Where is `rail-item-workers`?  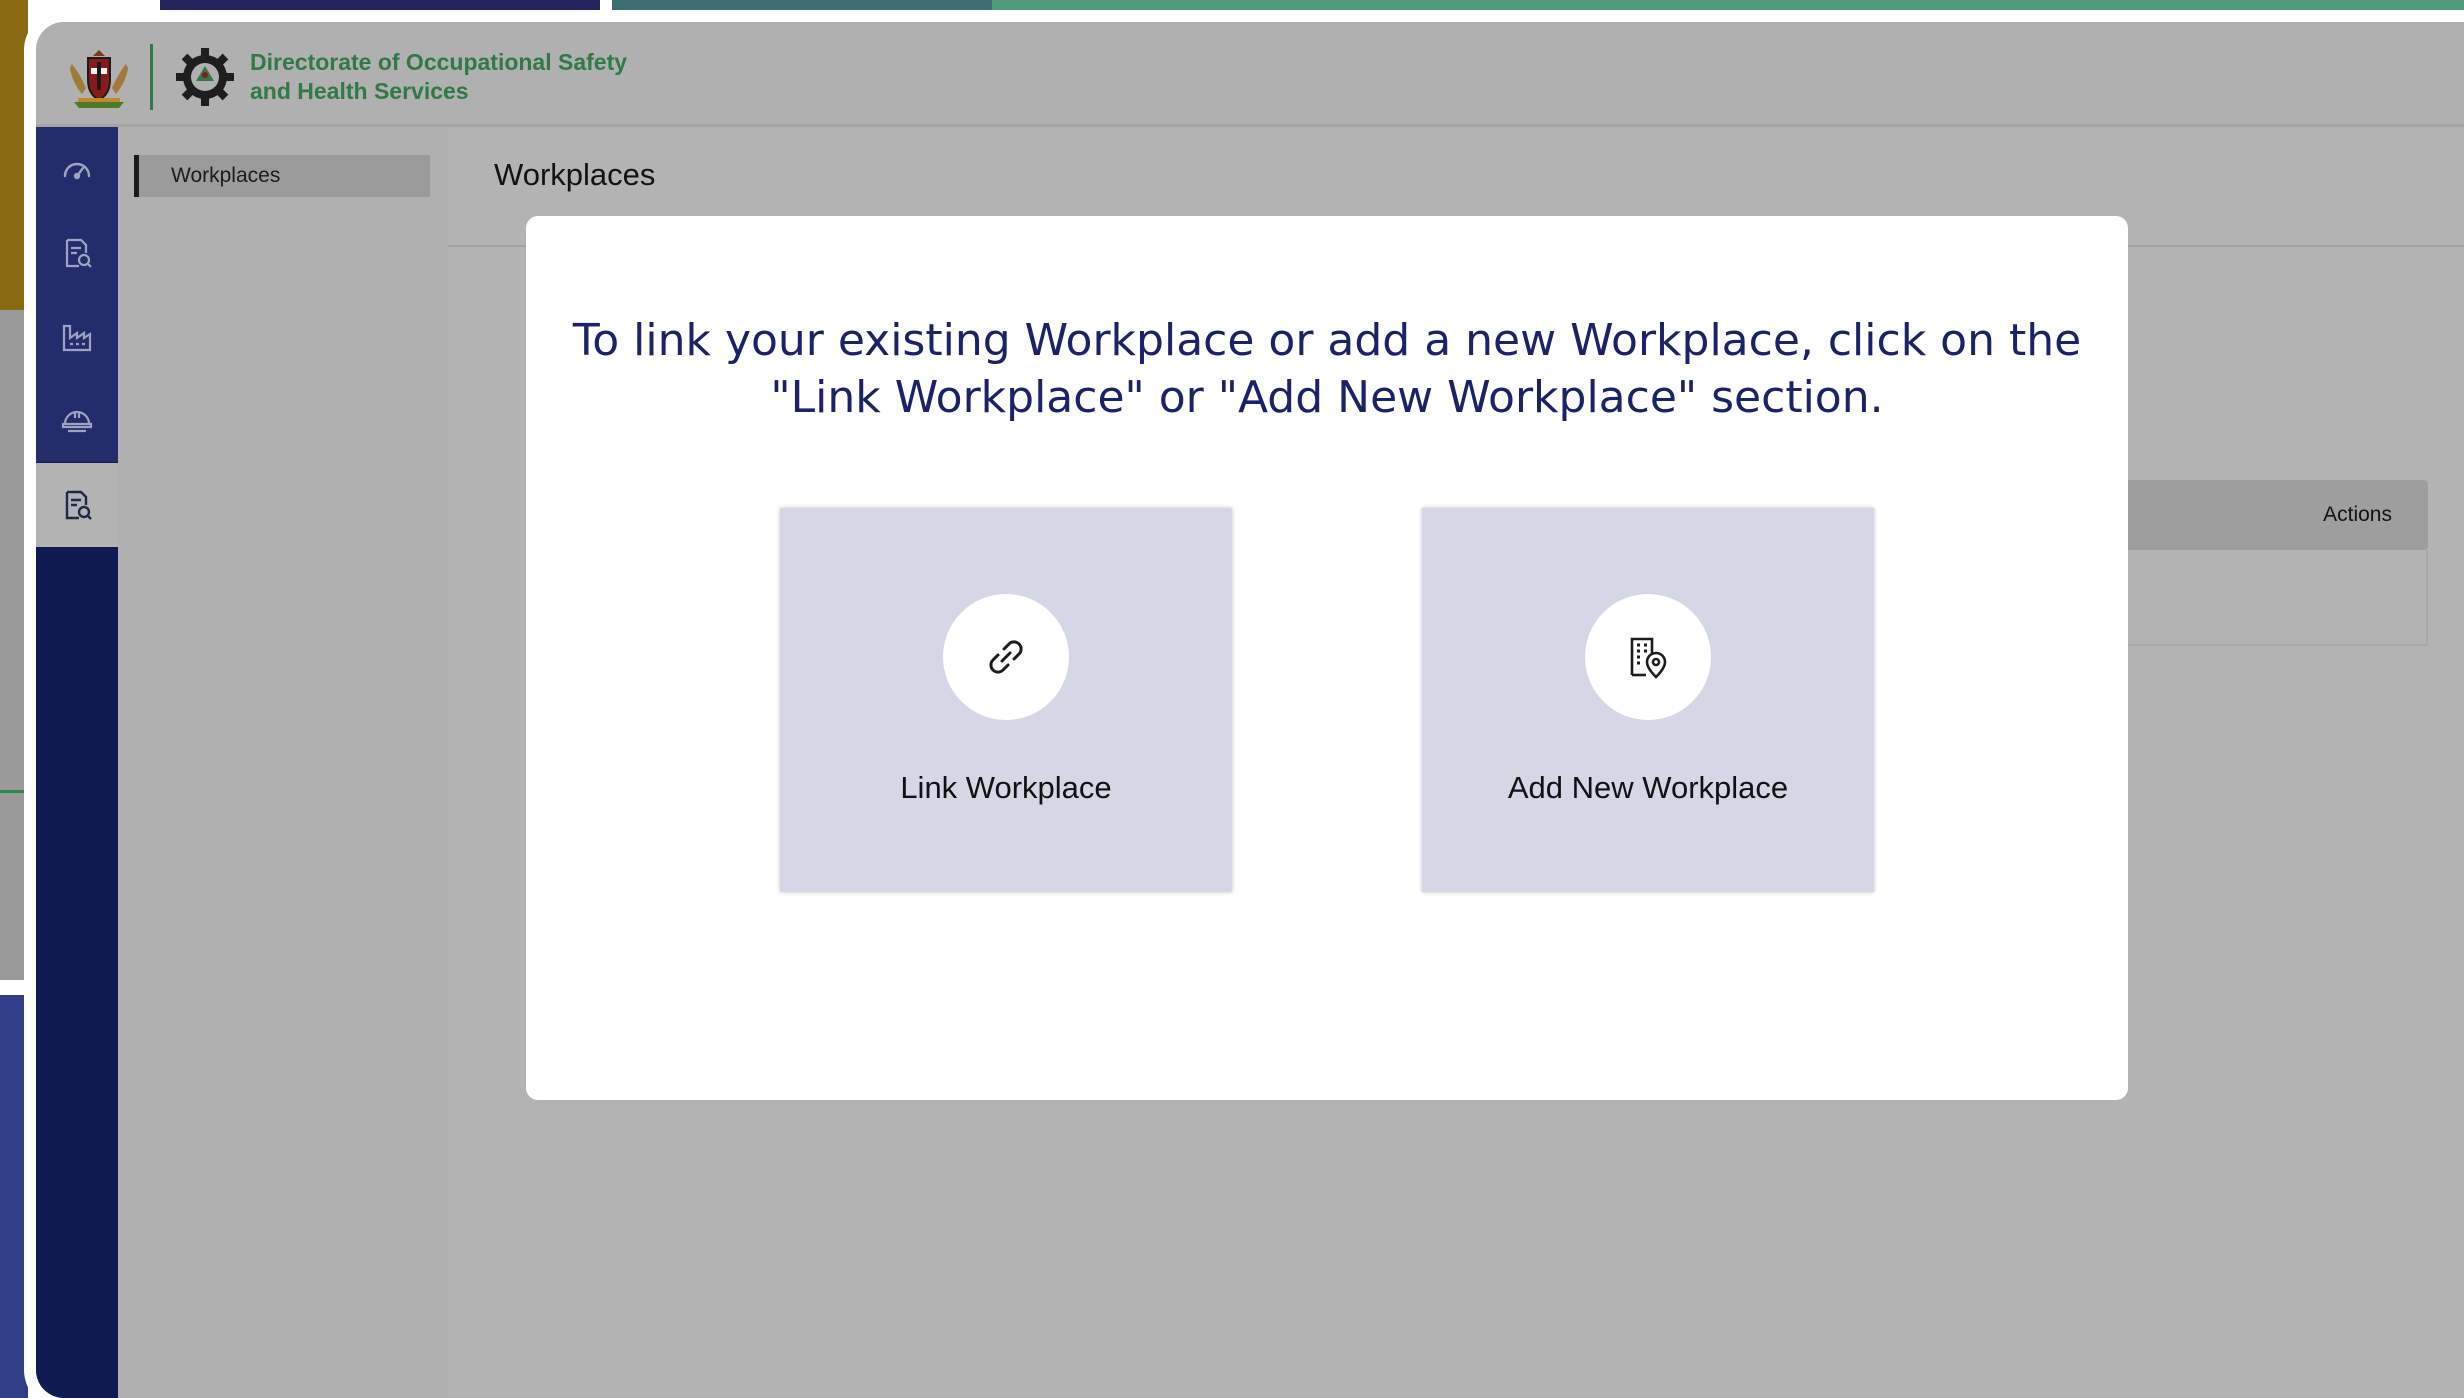 rail-item-workers is located at coordinates (77, 421).